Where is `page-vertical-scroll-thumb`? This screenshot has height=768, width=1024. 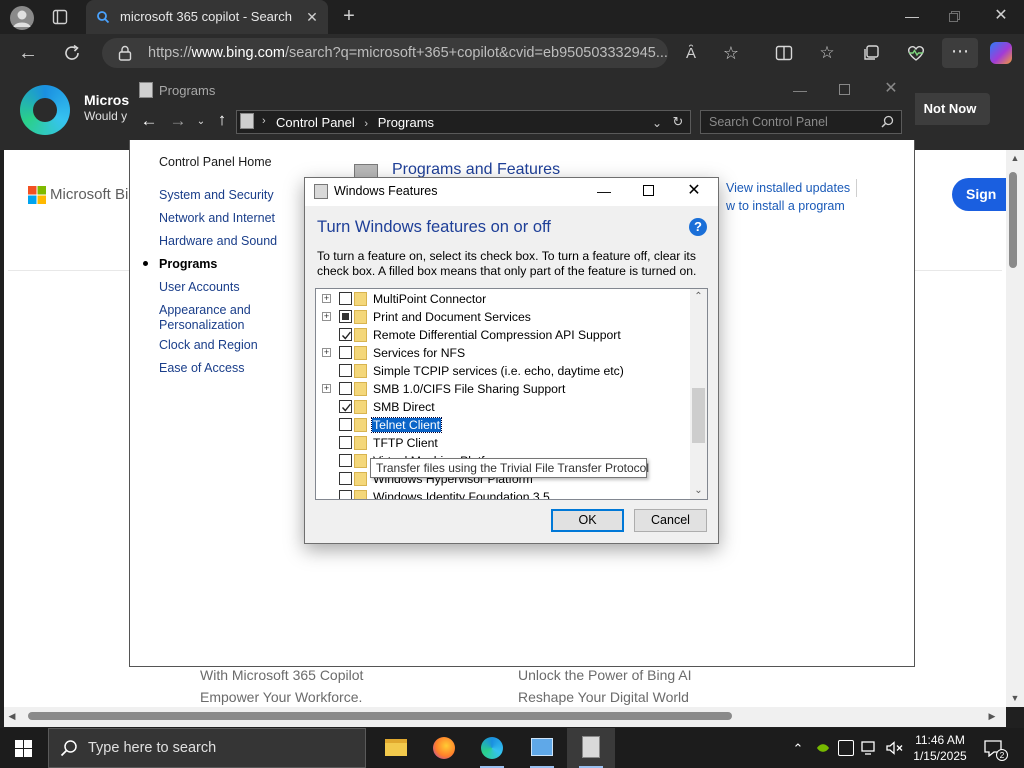
page-vertical-scroll-thumb is located at coordinates (1013, 220).